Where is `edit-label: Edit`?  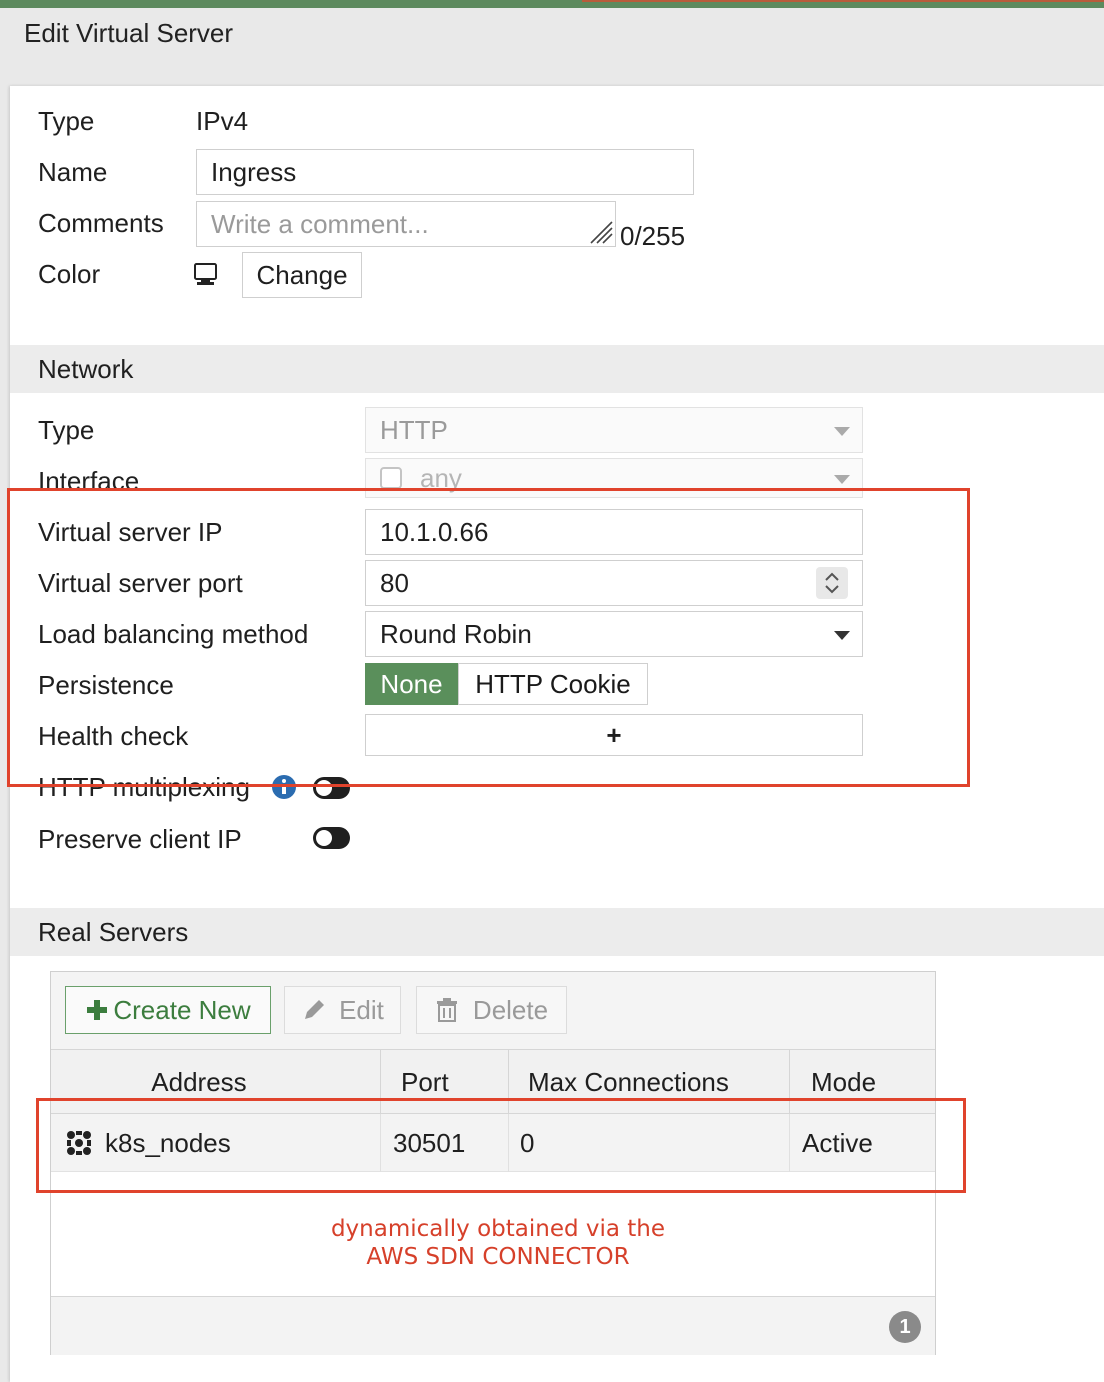 edit-label: Edit is located at coordinates (361, 1009).